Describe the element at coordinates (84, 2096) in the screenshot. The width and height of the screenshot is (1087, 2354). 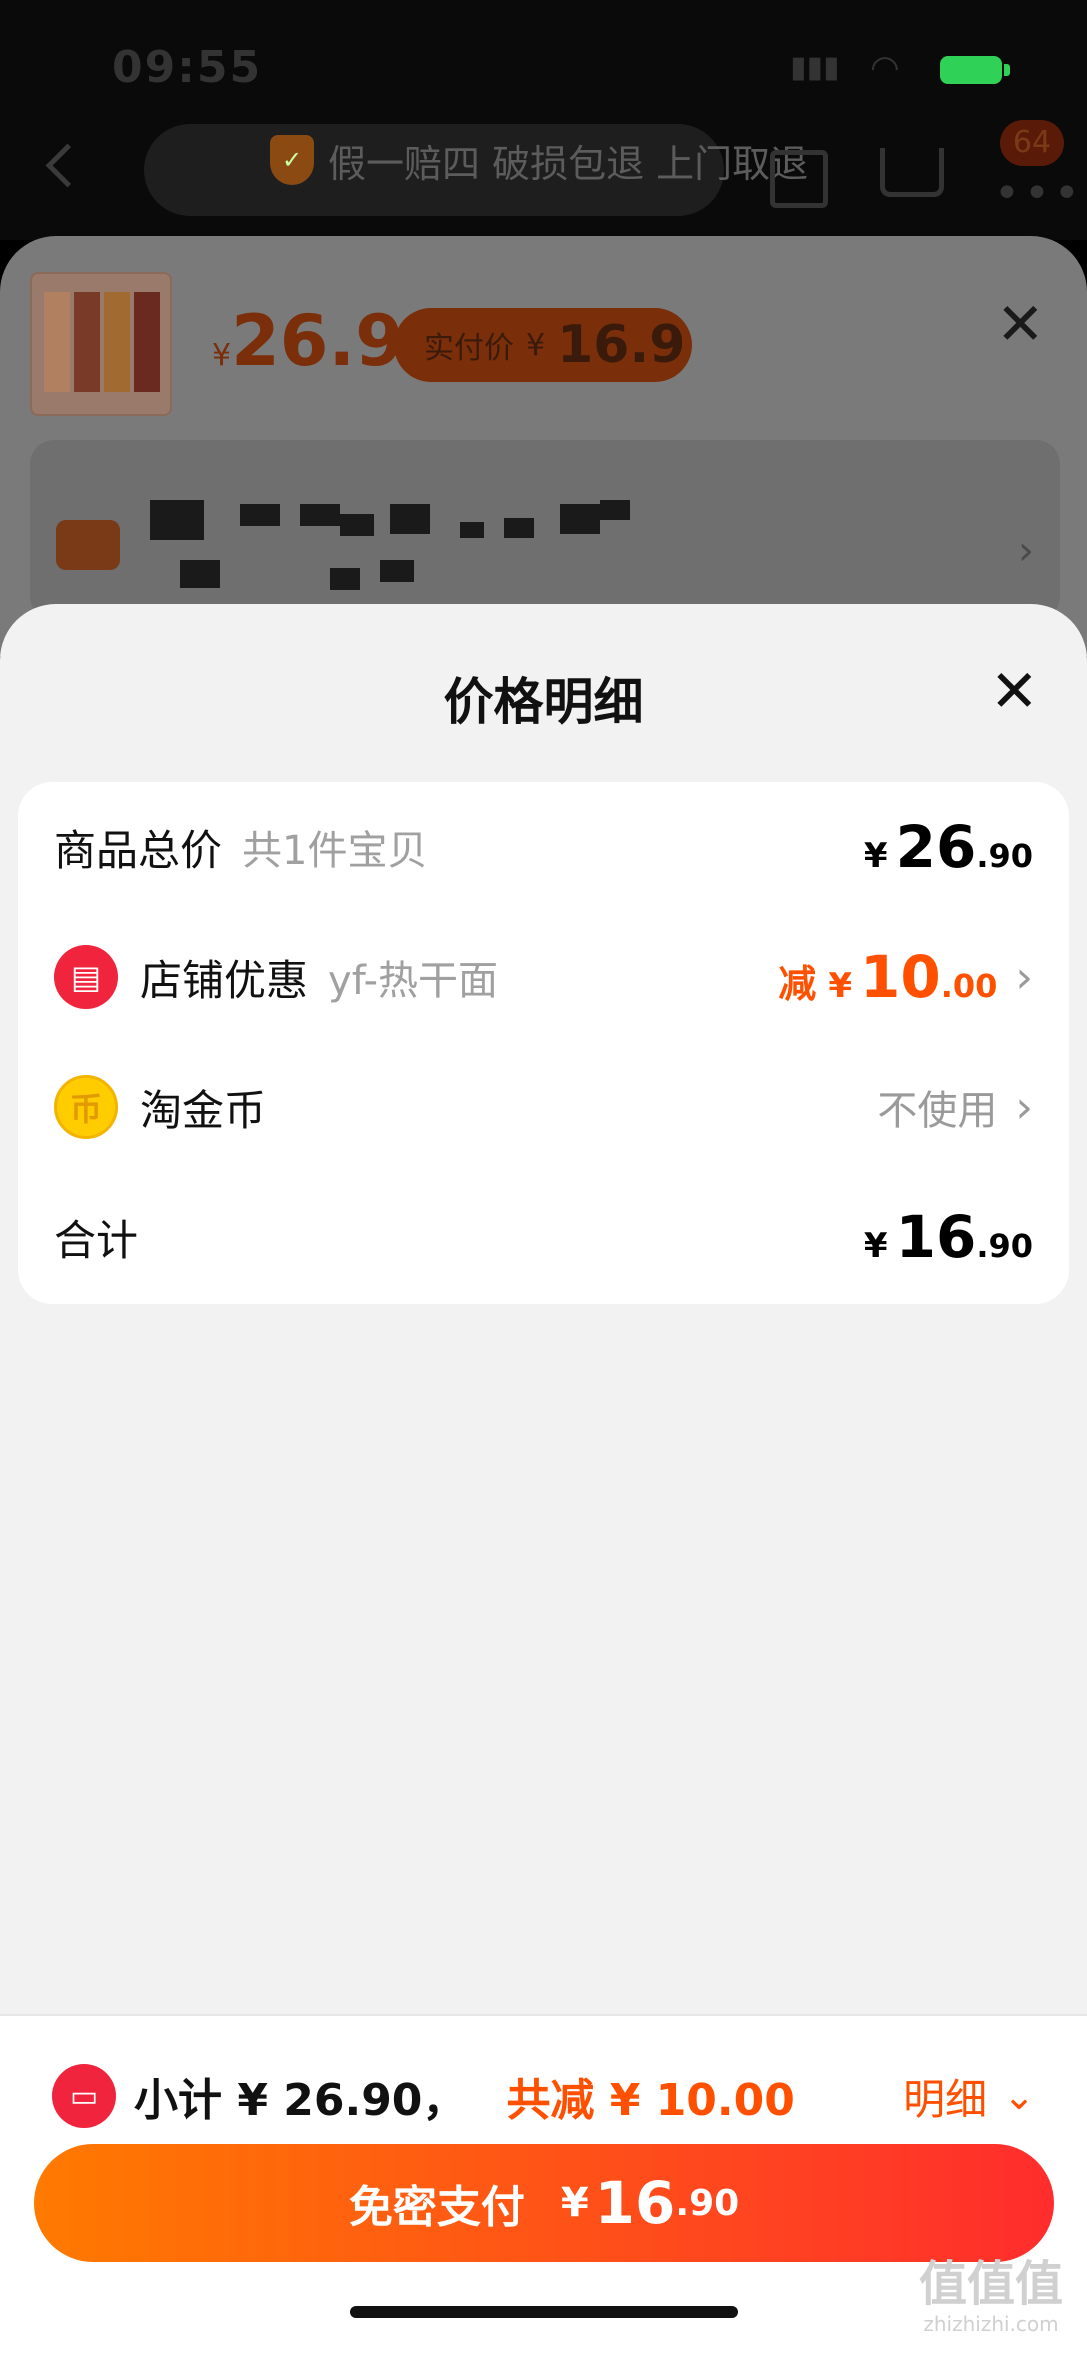
I see `ticket-icon: ▭` at that location.